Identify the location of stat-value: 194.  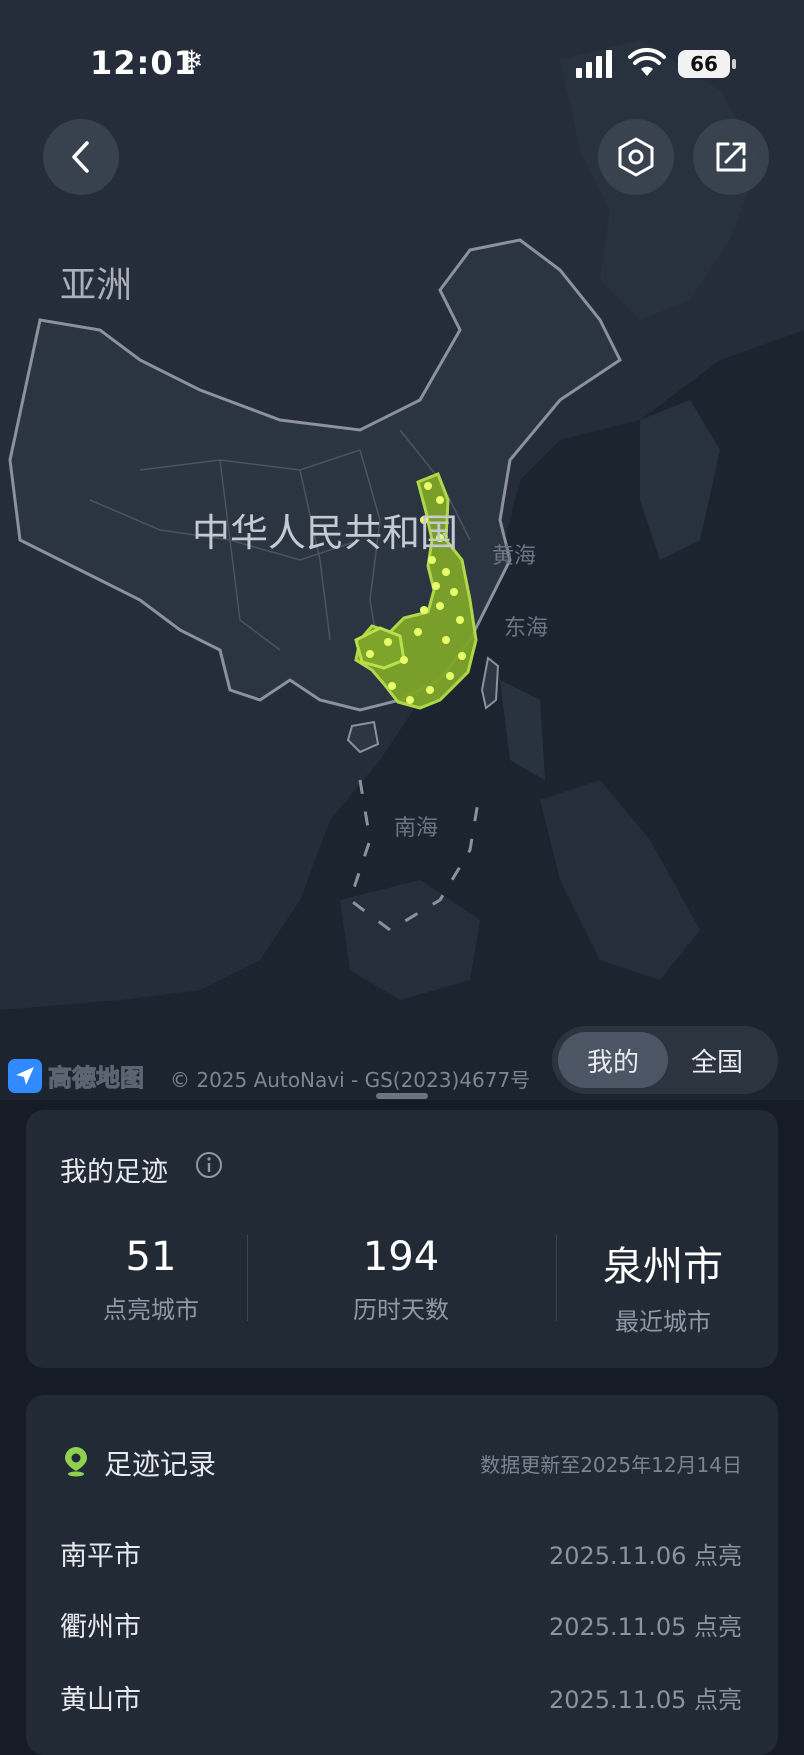
(401, 1257).